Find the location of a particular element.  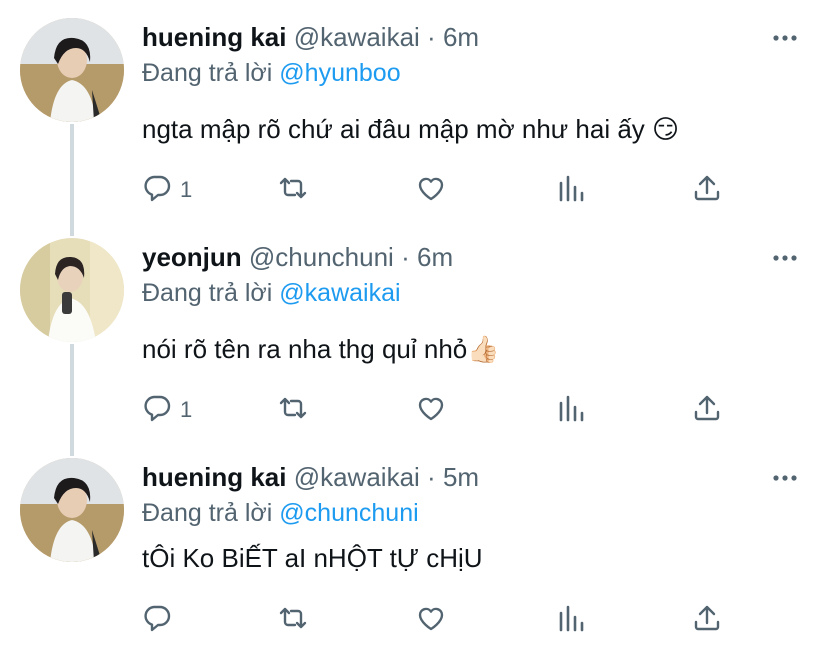

mention-link: @chunchuni is located at coordinates (348, 513).